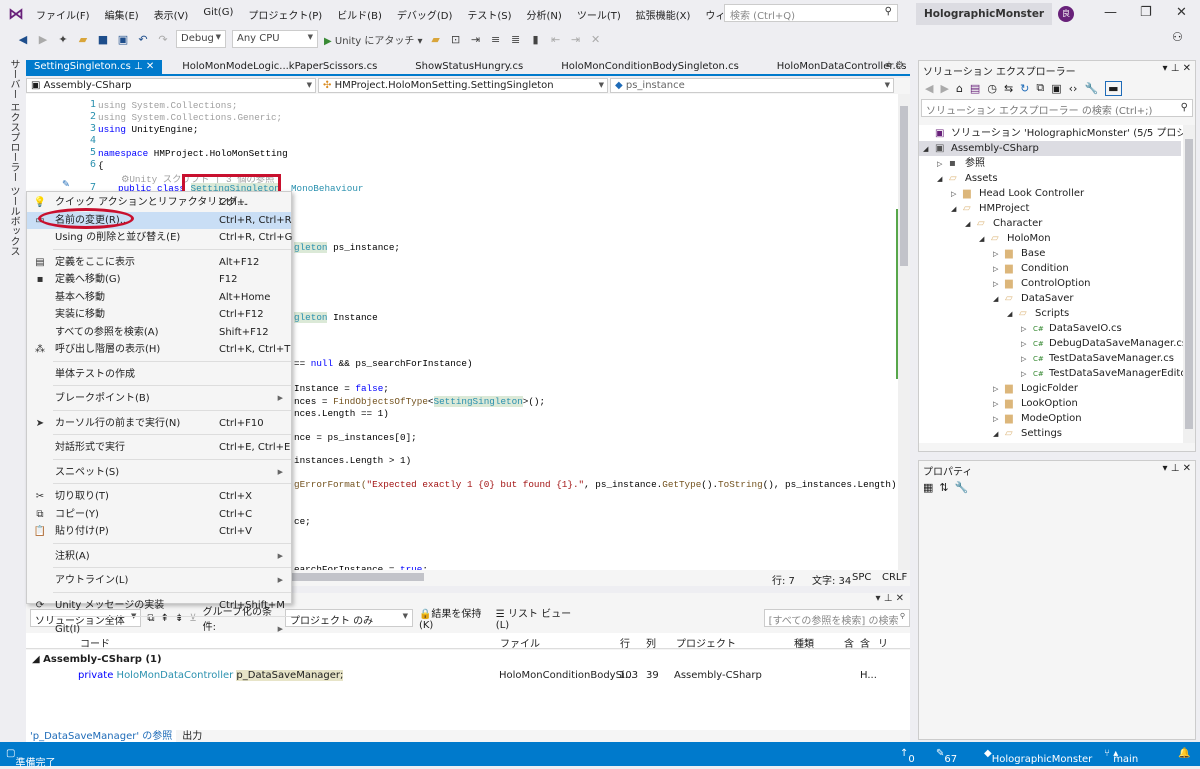 The width and height of the screenshot is (1200, 769). Describe the element at coordinates (373, 39) in the screenshot. I see `attach-unity-button: ▶ Unity にアタッチ ▾` at that location.